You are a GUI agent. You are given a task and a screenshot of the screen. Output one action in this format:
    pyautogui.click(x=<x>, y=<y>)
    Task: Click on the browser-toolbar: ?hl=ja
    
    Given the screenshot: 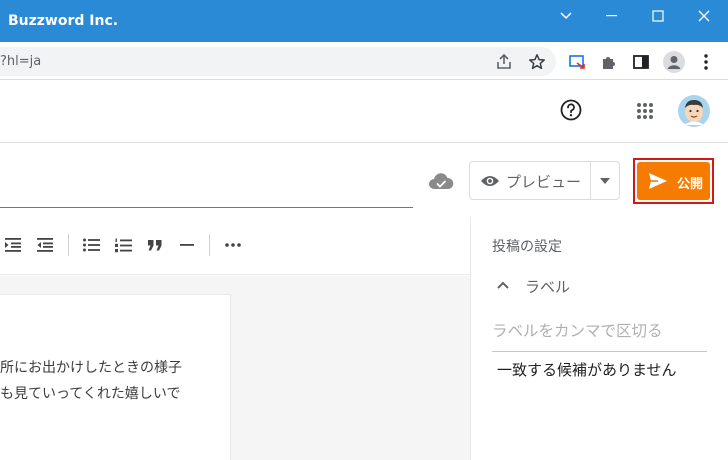 What is the action you would take?
    pyautogui.click(x=364, y=61)
    